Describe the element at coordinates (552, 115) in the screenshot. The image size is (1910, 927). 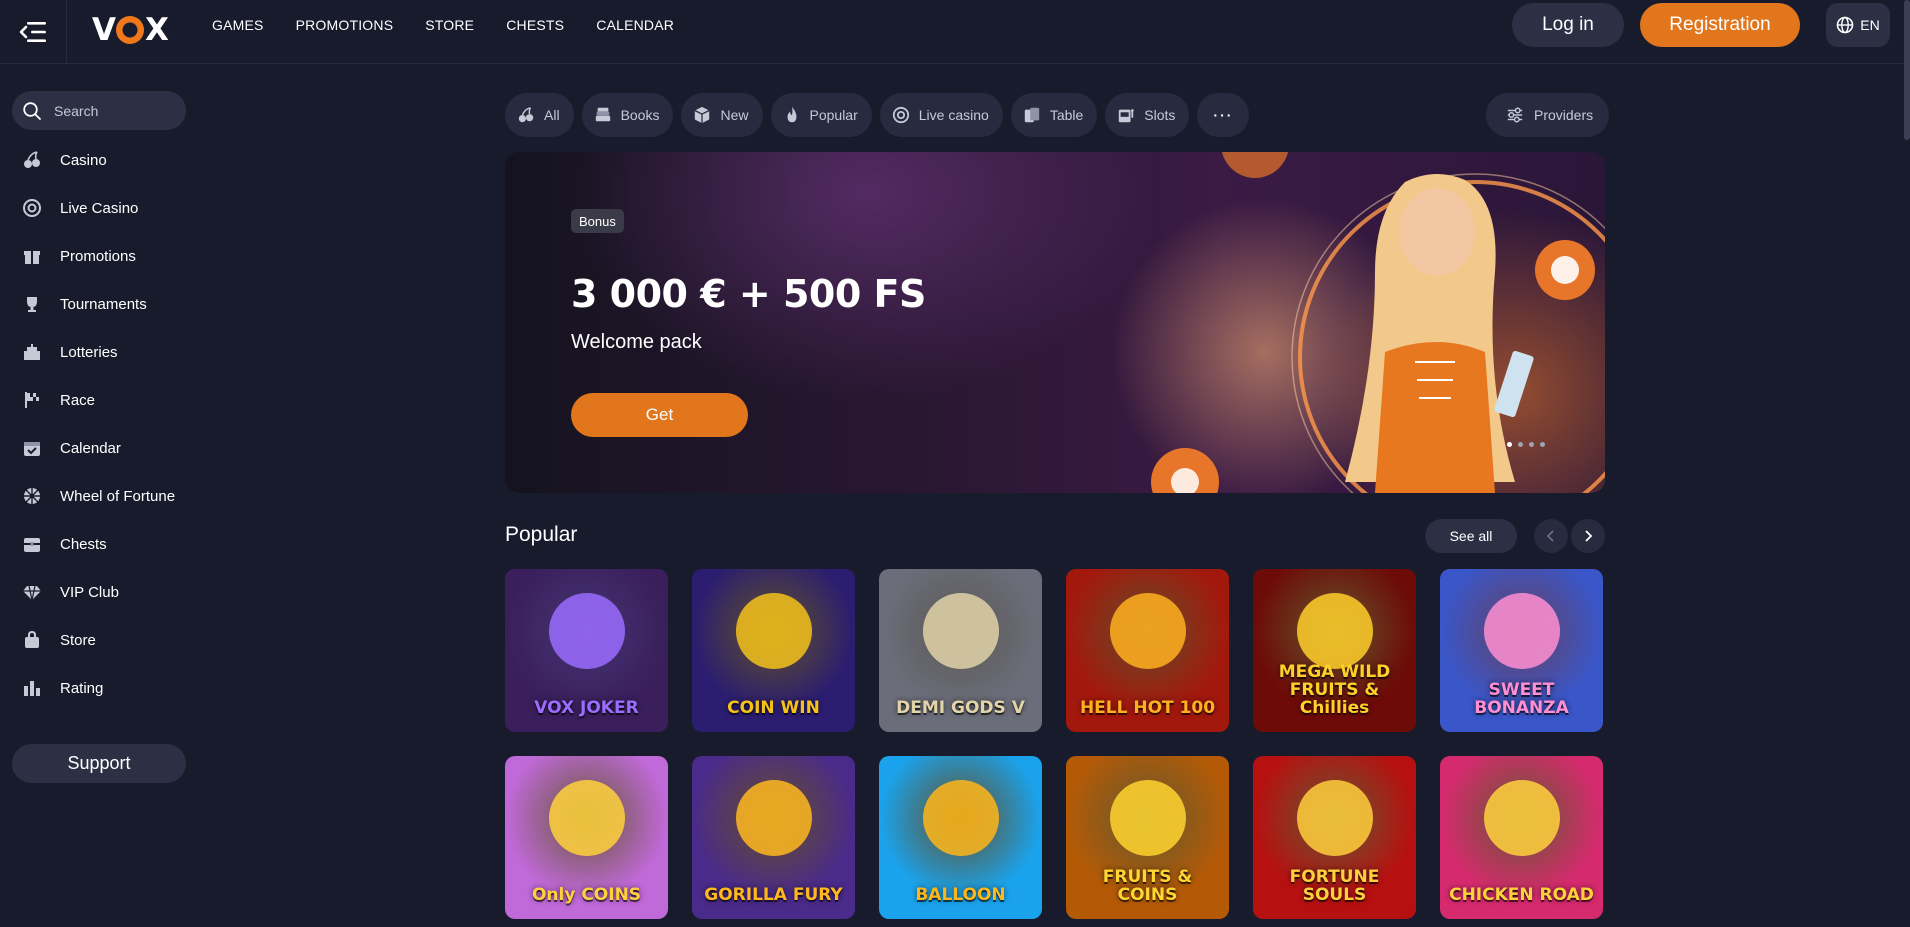
I see `chip-label: All` at that location.